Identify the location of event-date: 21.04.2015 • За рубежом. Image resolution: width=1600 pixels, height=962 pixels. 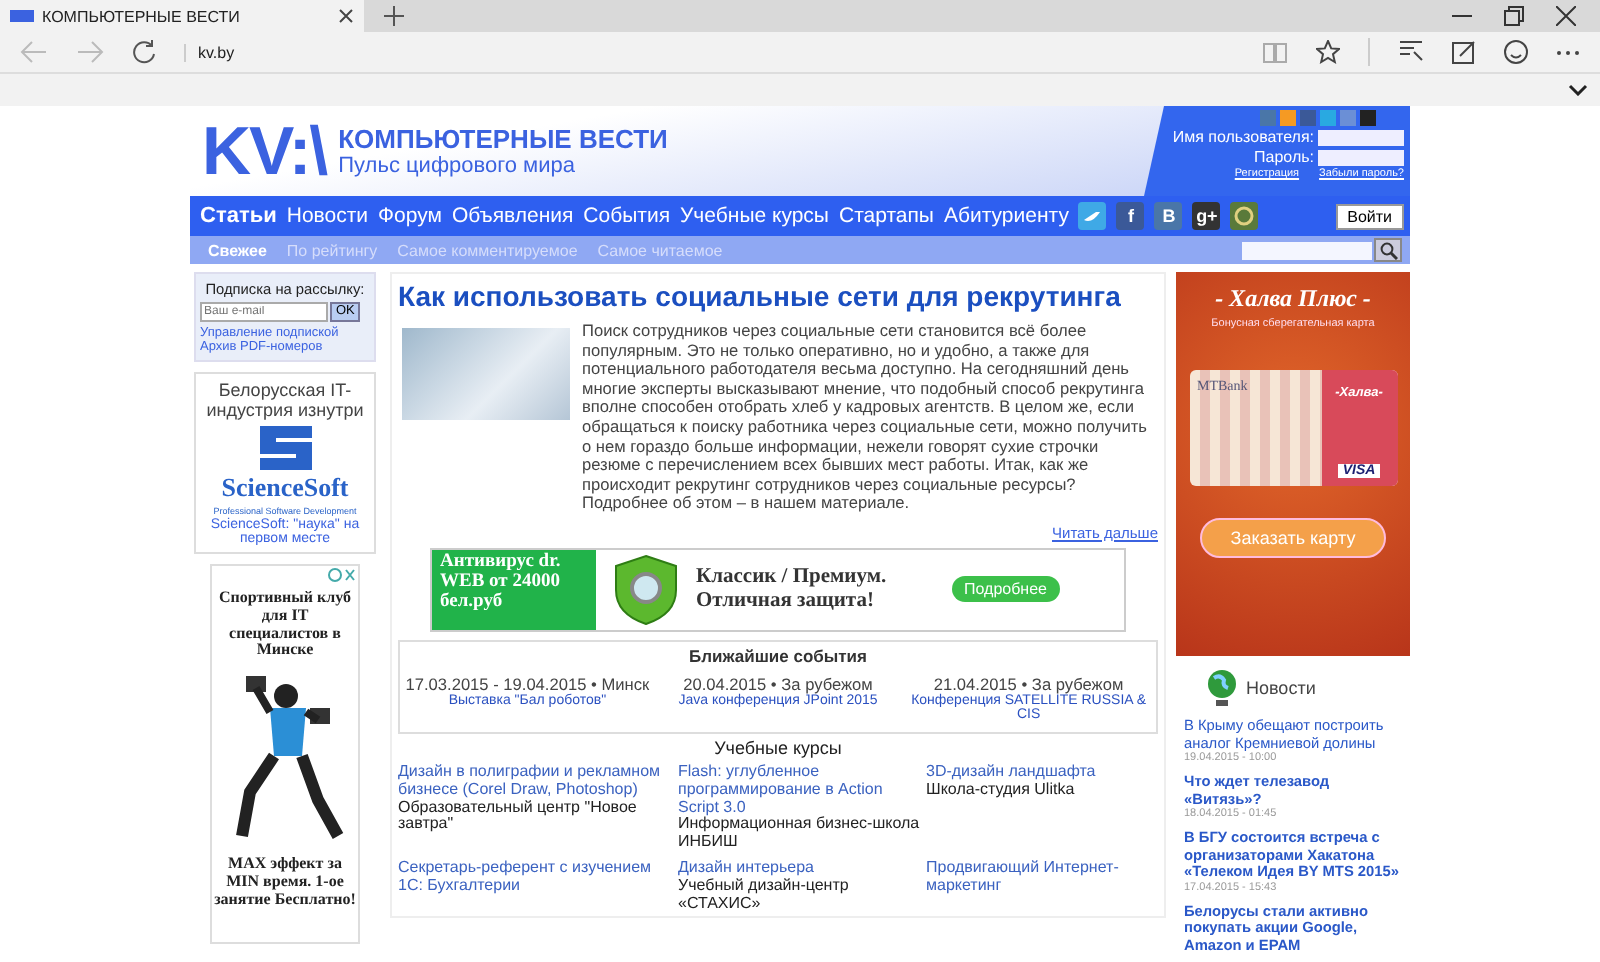
(1028, 683).